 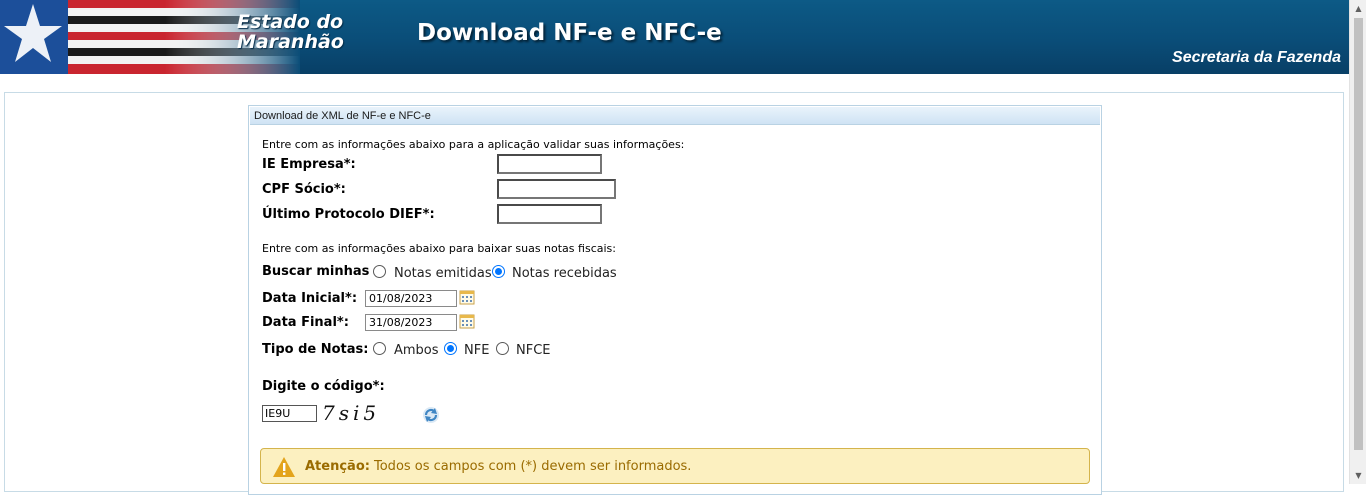 What do you see at coordinates (556, 189) in the screenshot?
I see `cpf-socio-input` at bounding box center [556, 189].